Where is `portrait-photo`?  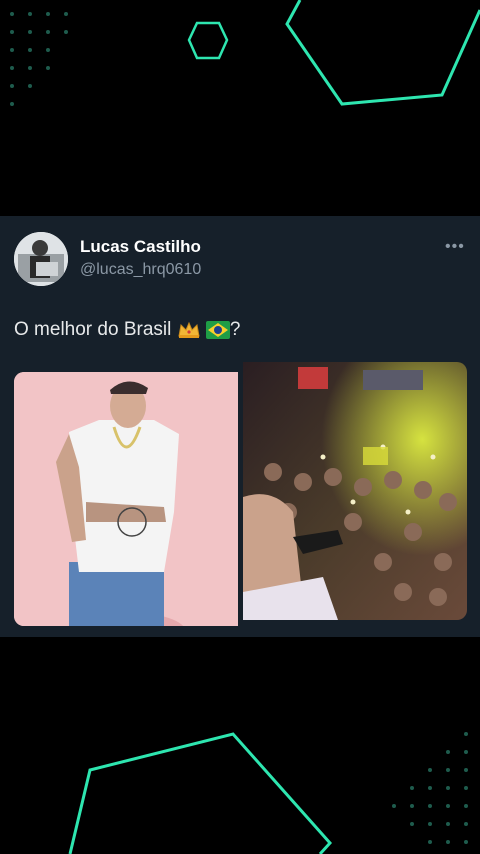 portrait-photo is located at coordinates (126, 499).